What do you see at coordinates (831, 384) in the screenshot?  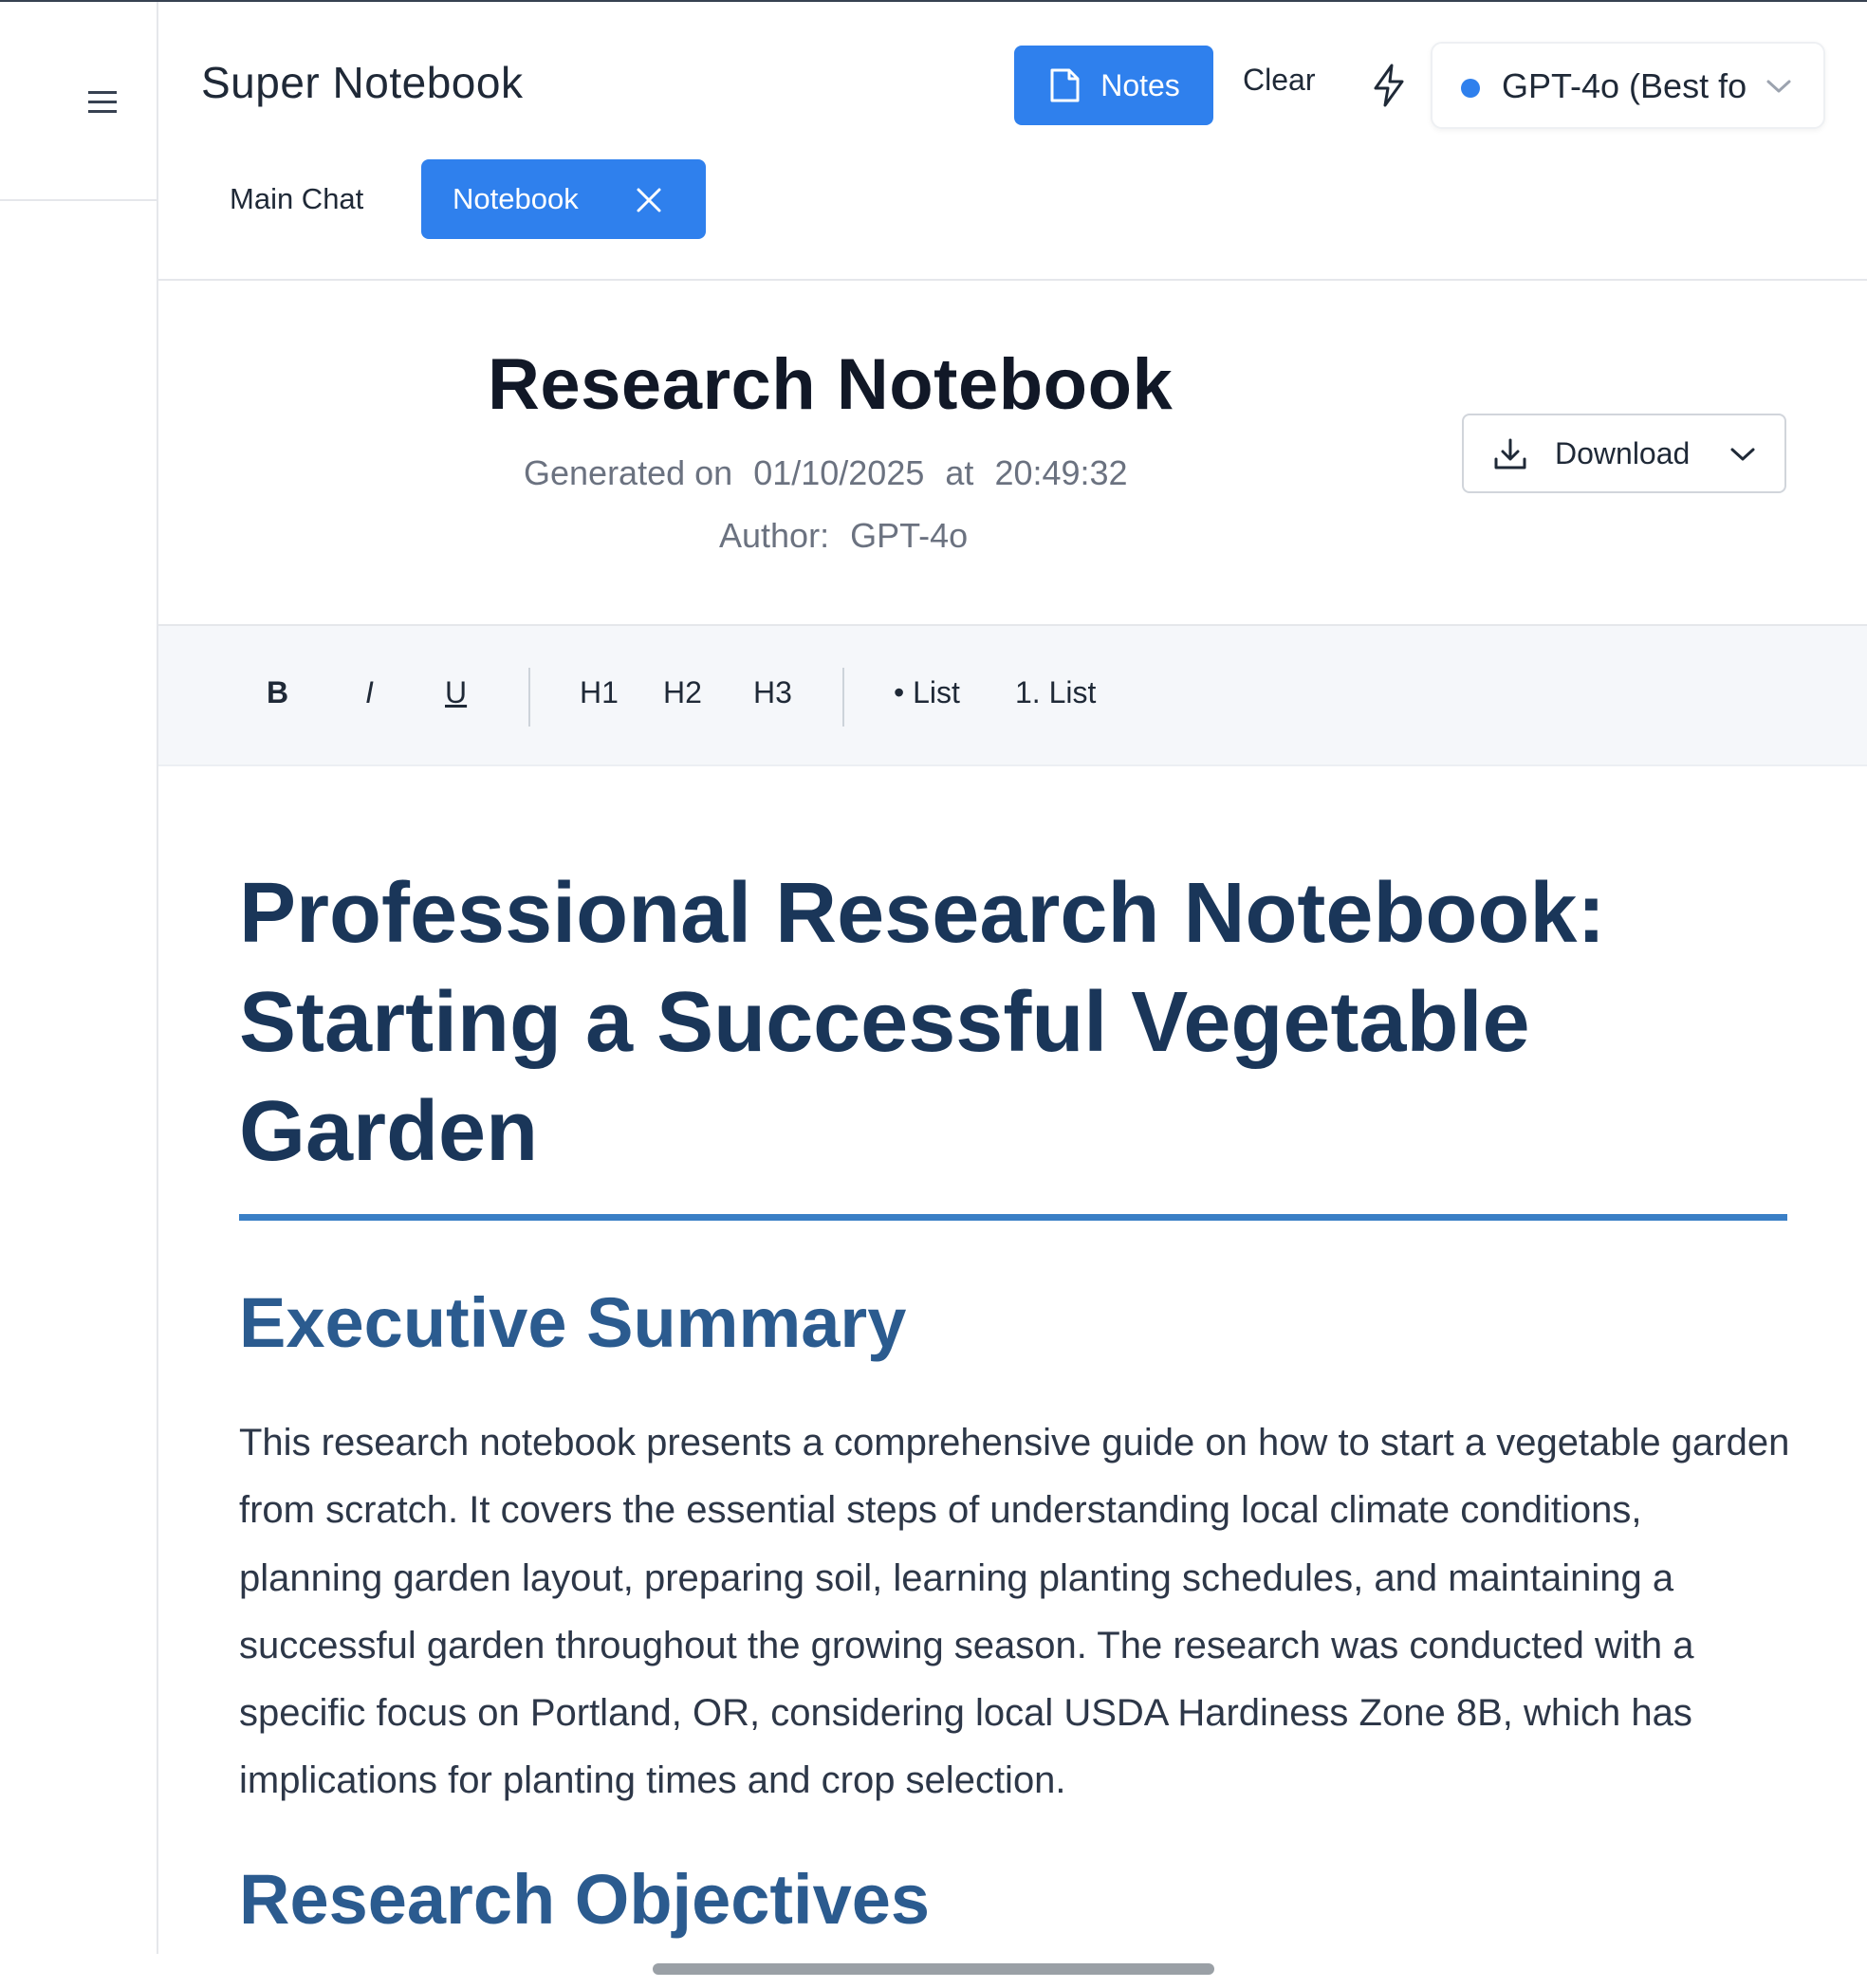 I see `page-title: Research Notebook` at bounding box center [831, 384].